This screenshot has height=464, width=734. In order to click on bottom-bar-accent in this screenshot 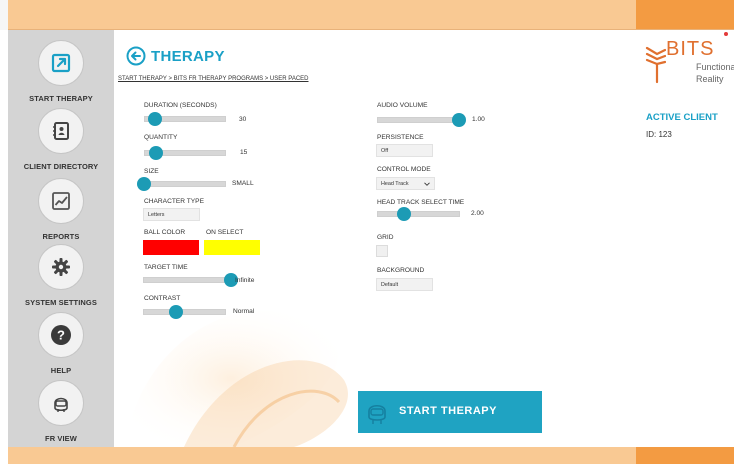, I will do `click(685, 455)`.